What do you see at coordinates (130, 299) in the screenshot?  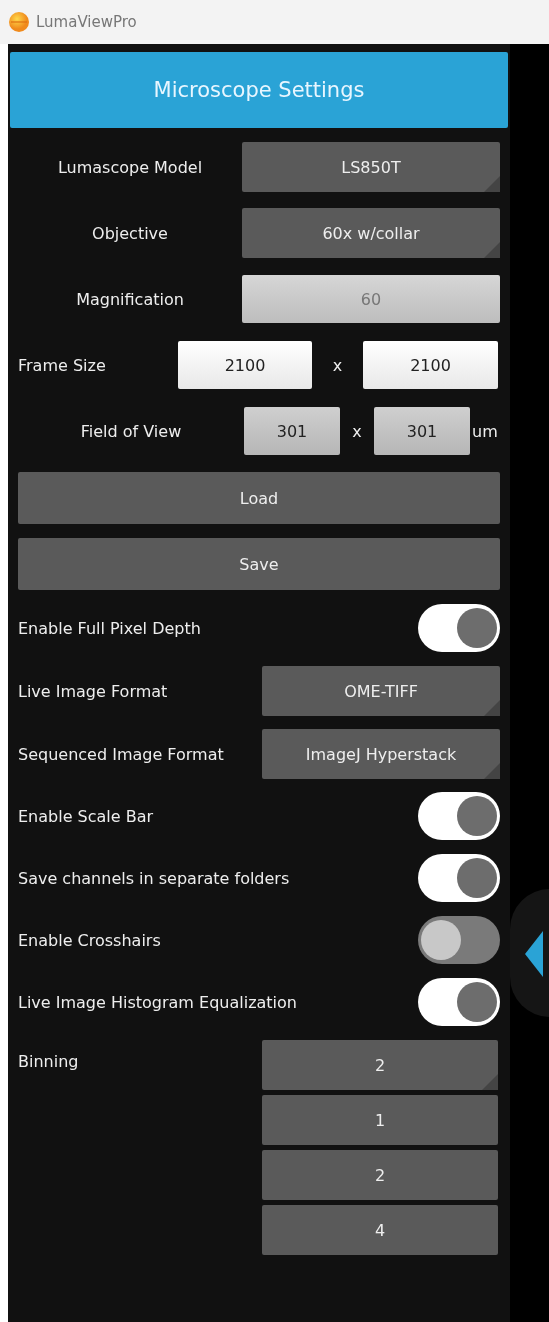 I see `setting-label: Magnification` at bounding box center [130, 299].